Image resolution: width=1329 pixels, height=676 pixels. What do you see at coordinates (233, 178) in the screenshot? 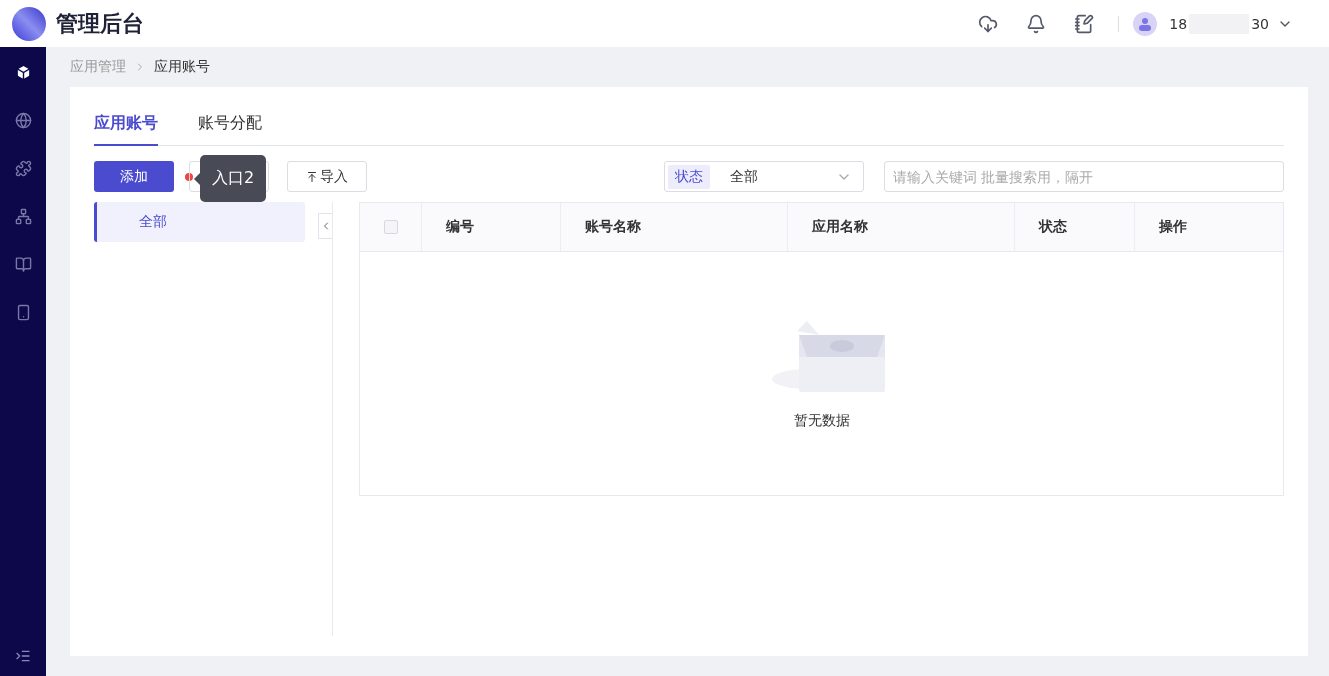
I see `tooltip: 入口2` at bounding box center [233, 178].